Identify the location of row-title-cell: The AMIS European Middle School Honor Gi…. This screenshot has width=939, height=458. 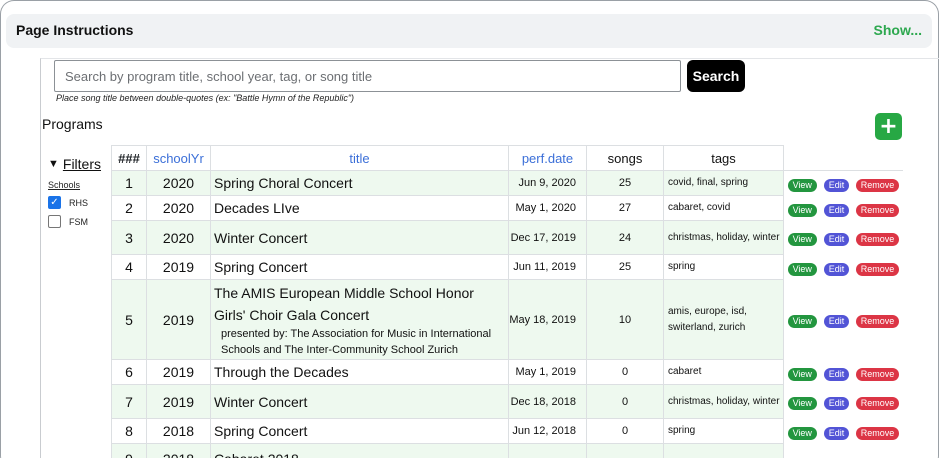
(359, 319).